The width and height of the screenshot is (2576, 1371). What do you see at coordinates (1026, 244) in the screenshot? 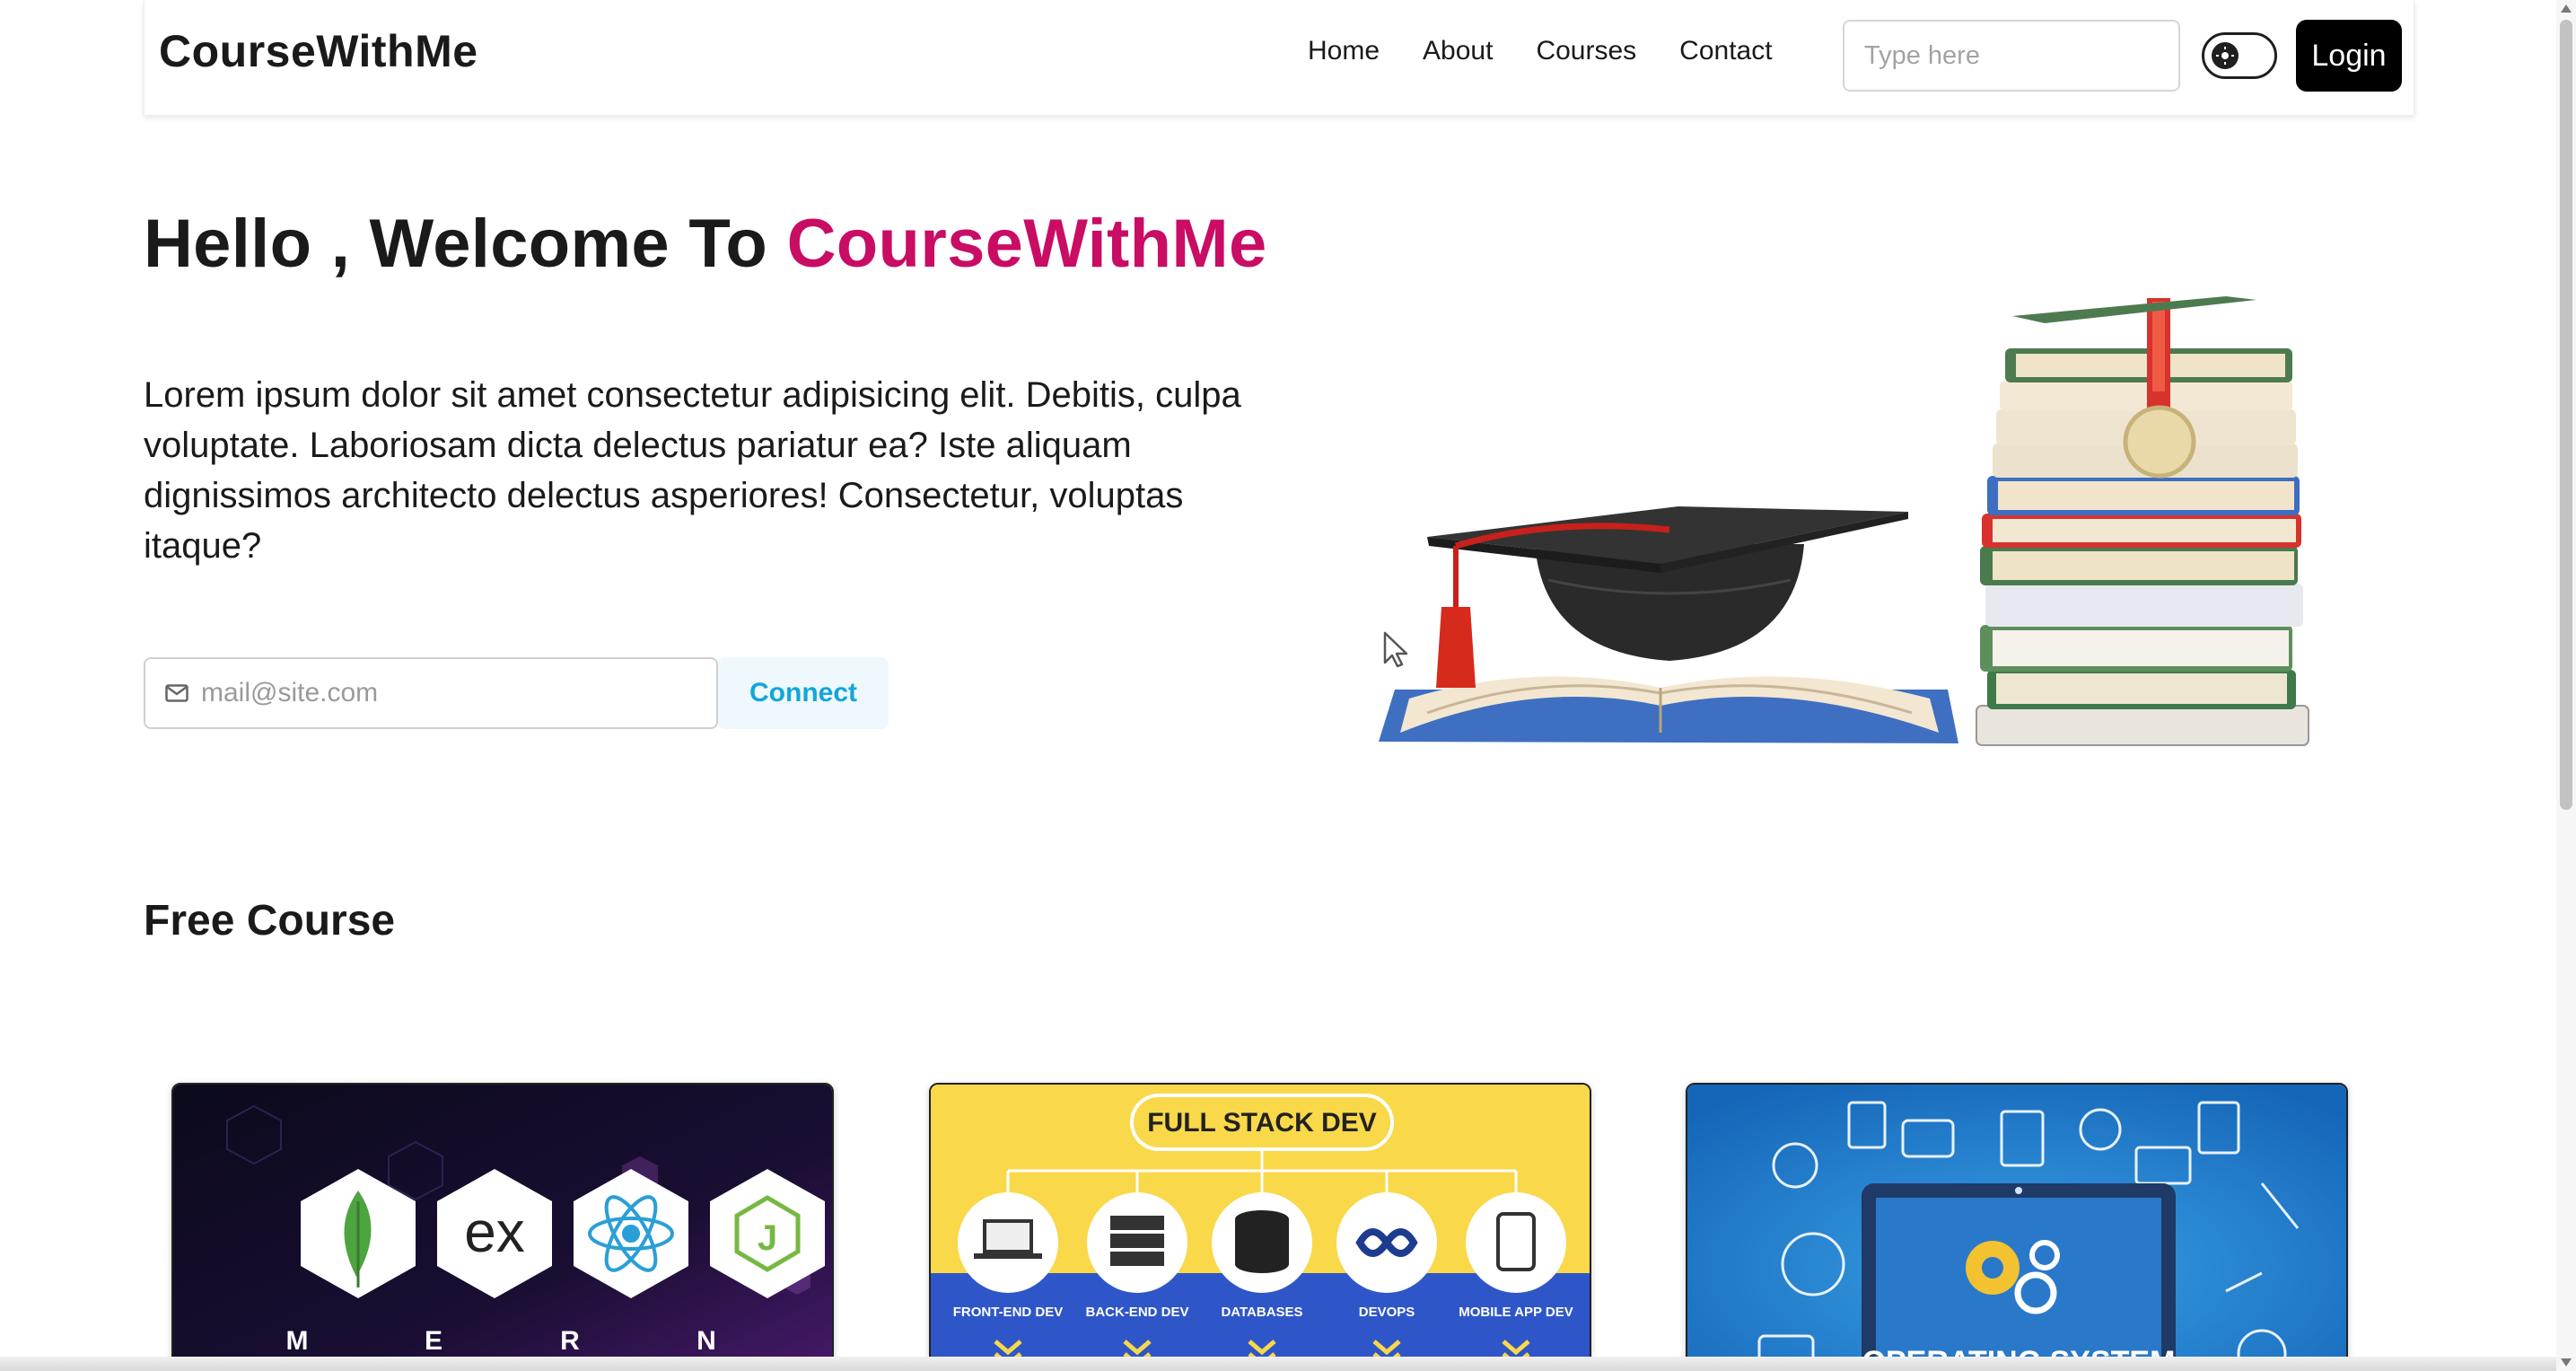
I see `hero-title-accent: CourseWithMe` at bounding box center [1026, 244].